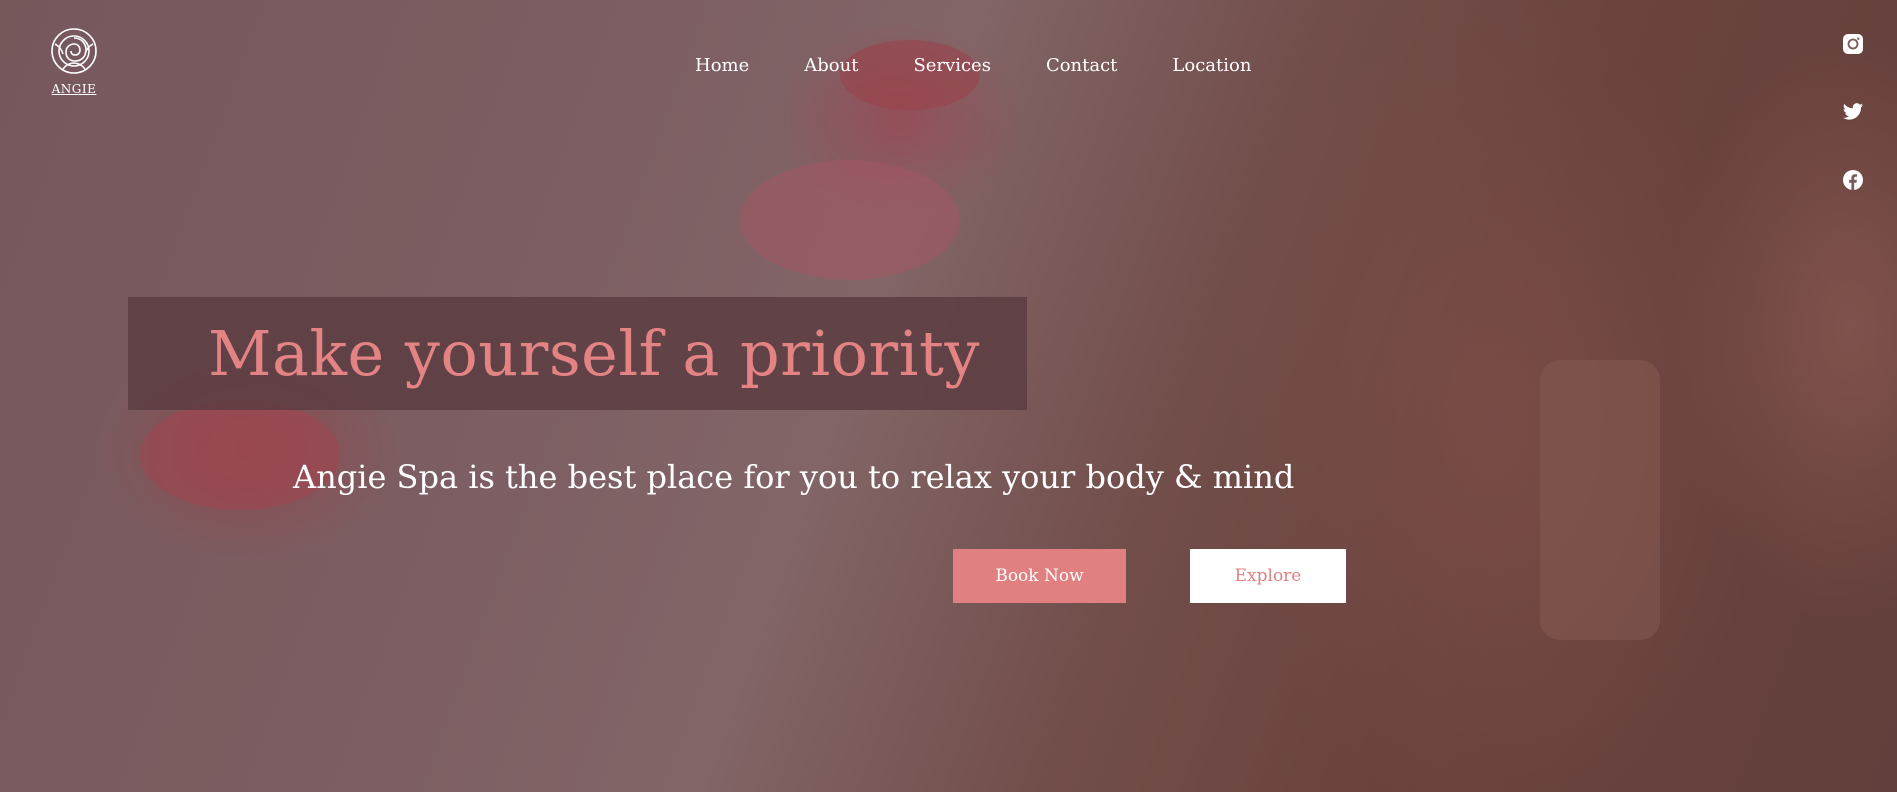 This screenshot has height=792, width=1897. What do you see at coordinates (1039, 576) in the screenshot?
I see `book-now-button: Book Now` at bounding box center [1039, 576].